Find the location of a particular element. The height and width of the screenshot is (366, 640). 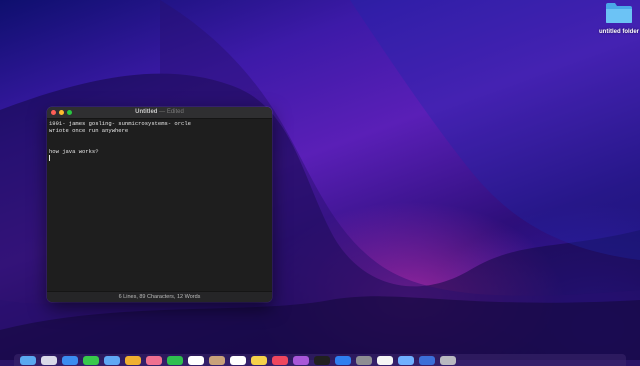

window-titlebar: Untitled — Edited is located at coordinates (159, 113).